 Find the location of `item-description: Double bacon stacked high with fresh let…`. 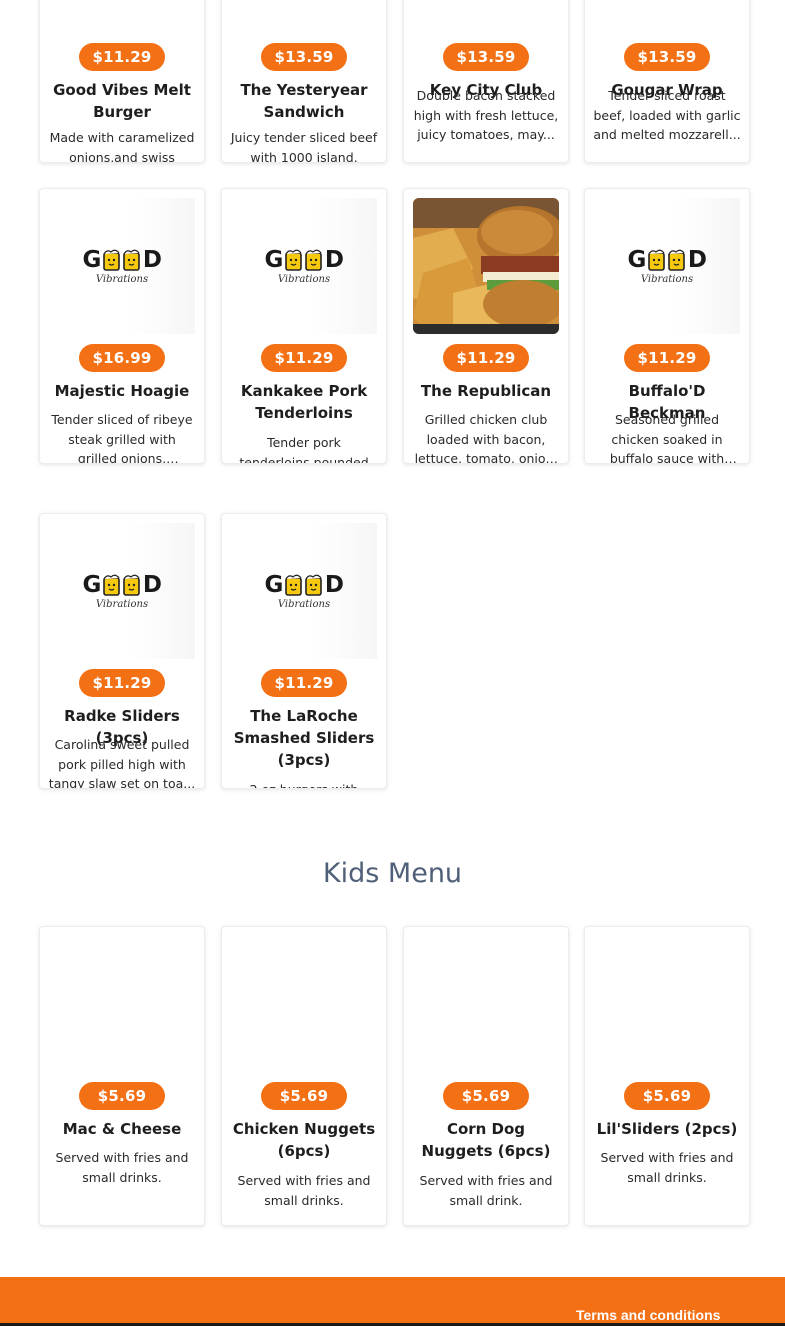

item-description: Double bacon stacked high with fresh let… is located at coordinates (486, 115).